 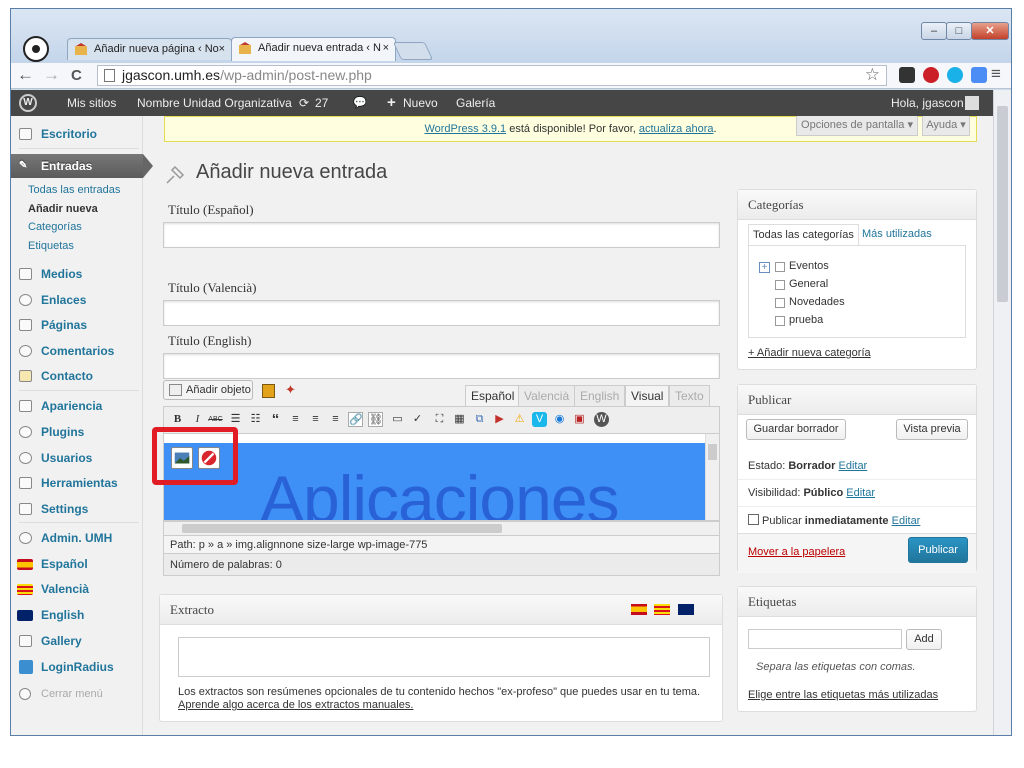 What do you see at coordinates (927, 103) in the screenshot?
I see `account-greeting: Hola, jgascon` at bounding box center [927, 103].